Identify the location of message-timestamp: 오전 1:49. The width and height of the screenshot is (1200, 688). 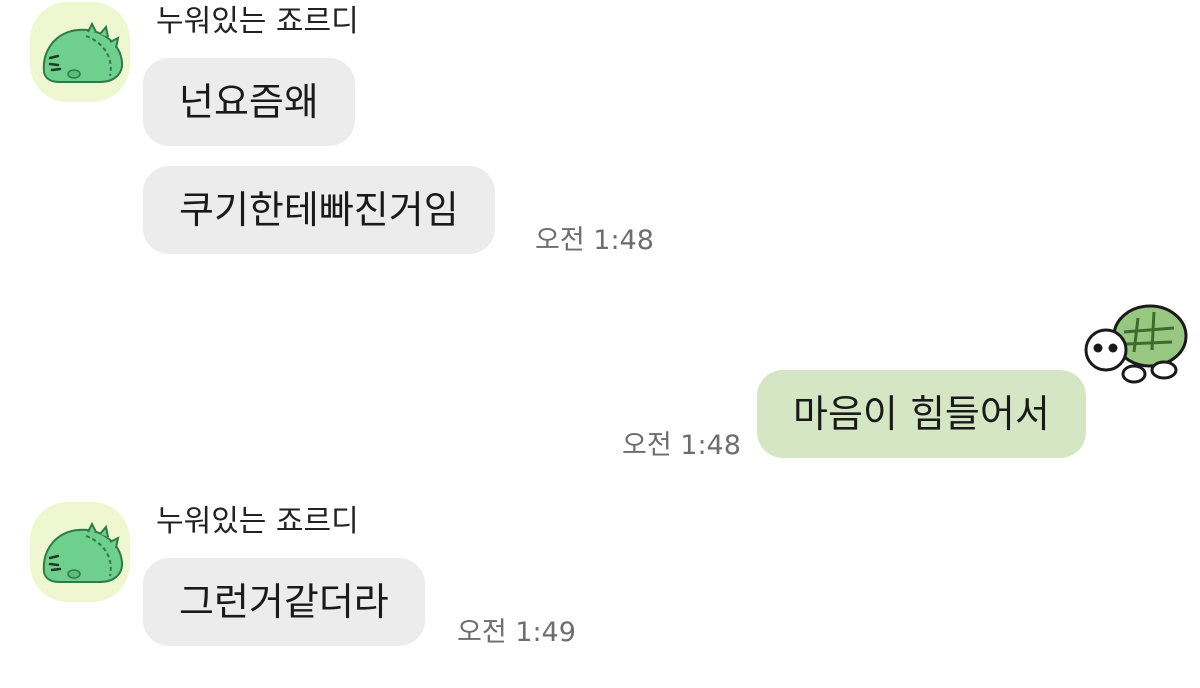
(516, 632).